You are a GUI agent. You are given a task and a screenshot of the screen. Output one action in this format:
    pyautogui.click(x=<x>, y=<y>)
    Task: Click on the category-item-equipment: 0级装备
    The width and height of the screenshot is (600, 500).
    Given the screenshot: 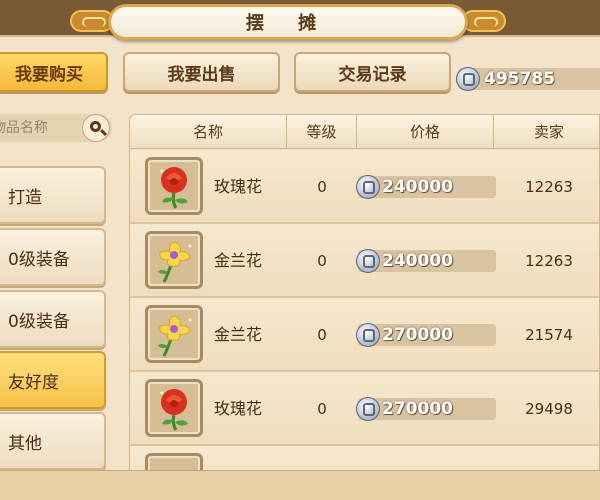 What is the action you would take?
    pyautogui.click(x=53, y=257)
    